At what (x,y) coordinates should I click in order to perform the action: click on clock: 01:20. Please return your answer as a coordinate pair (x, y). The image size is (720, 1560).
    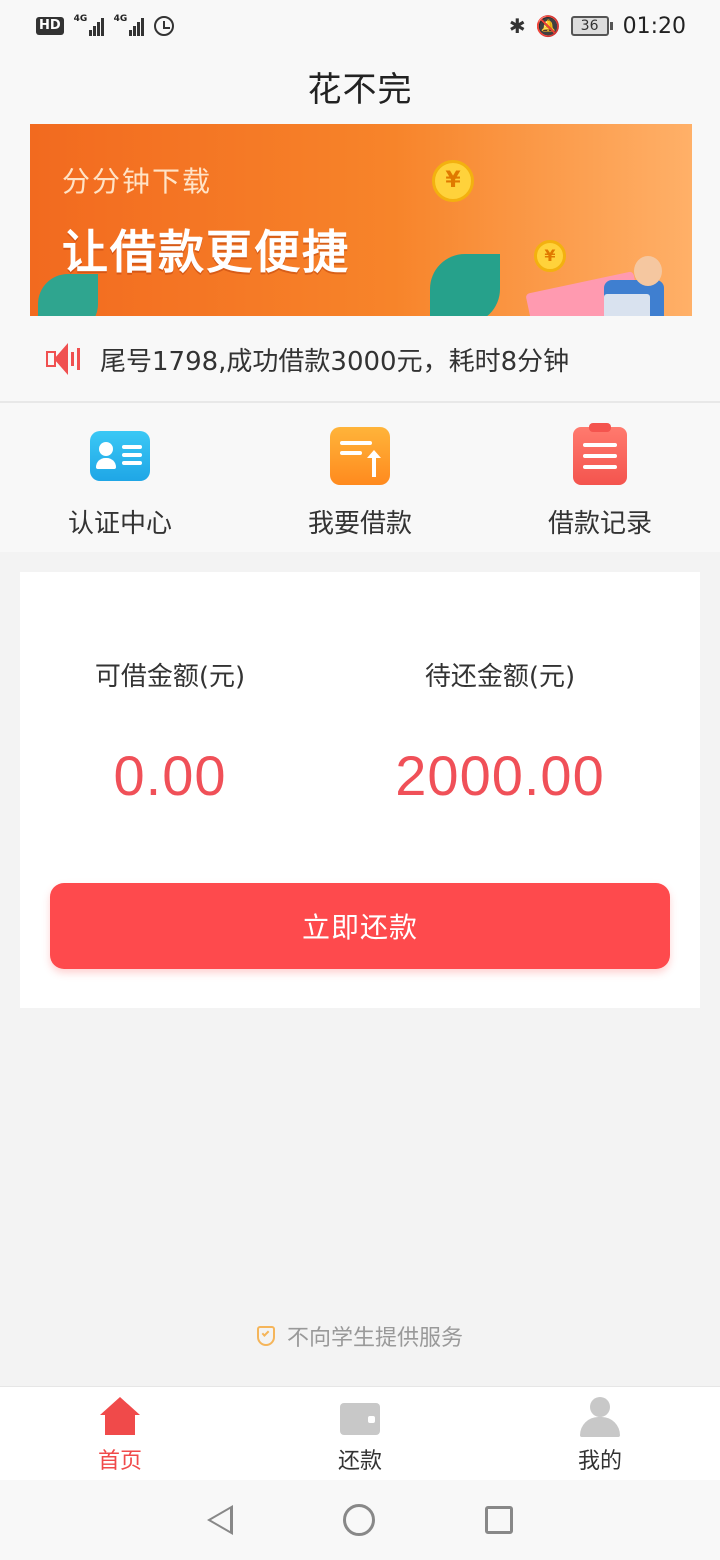
    Looking at the image, I should click on (654, 26).